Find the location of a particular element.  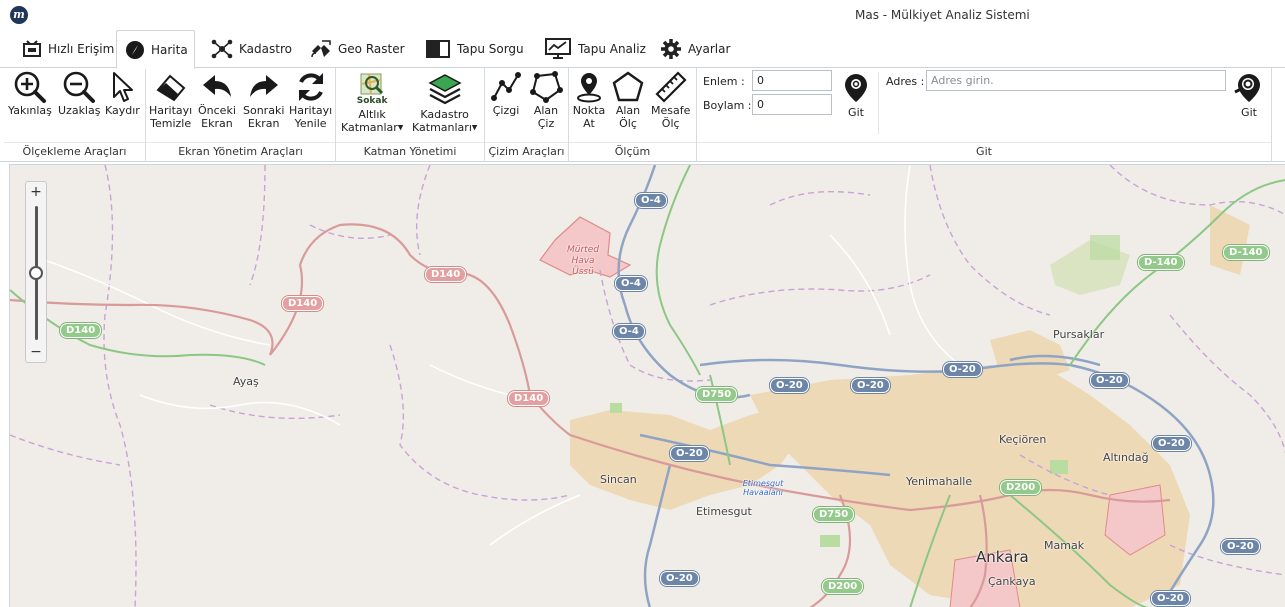

title-bar: m Mas - Mülkiyet Analiz Sistemi is located at coordinates (642, 15).